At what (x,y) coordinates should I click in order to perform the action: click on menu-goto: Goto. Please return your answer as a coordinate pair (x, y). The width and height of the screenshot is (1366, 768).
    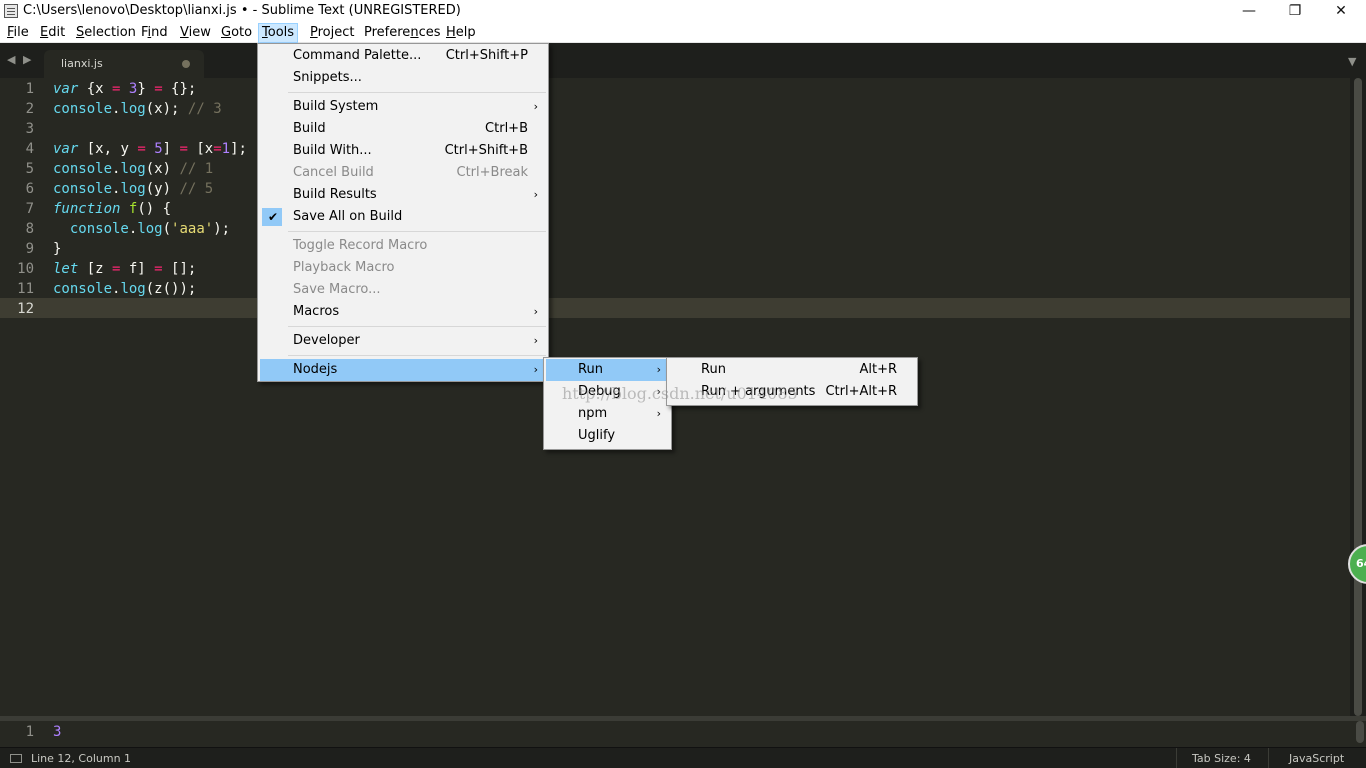
    Looking at the image, I should click on (236, 33).